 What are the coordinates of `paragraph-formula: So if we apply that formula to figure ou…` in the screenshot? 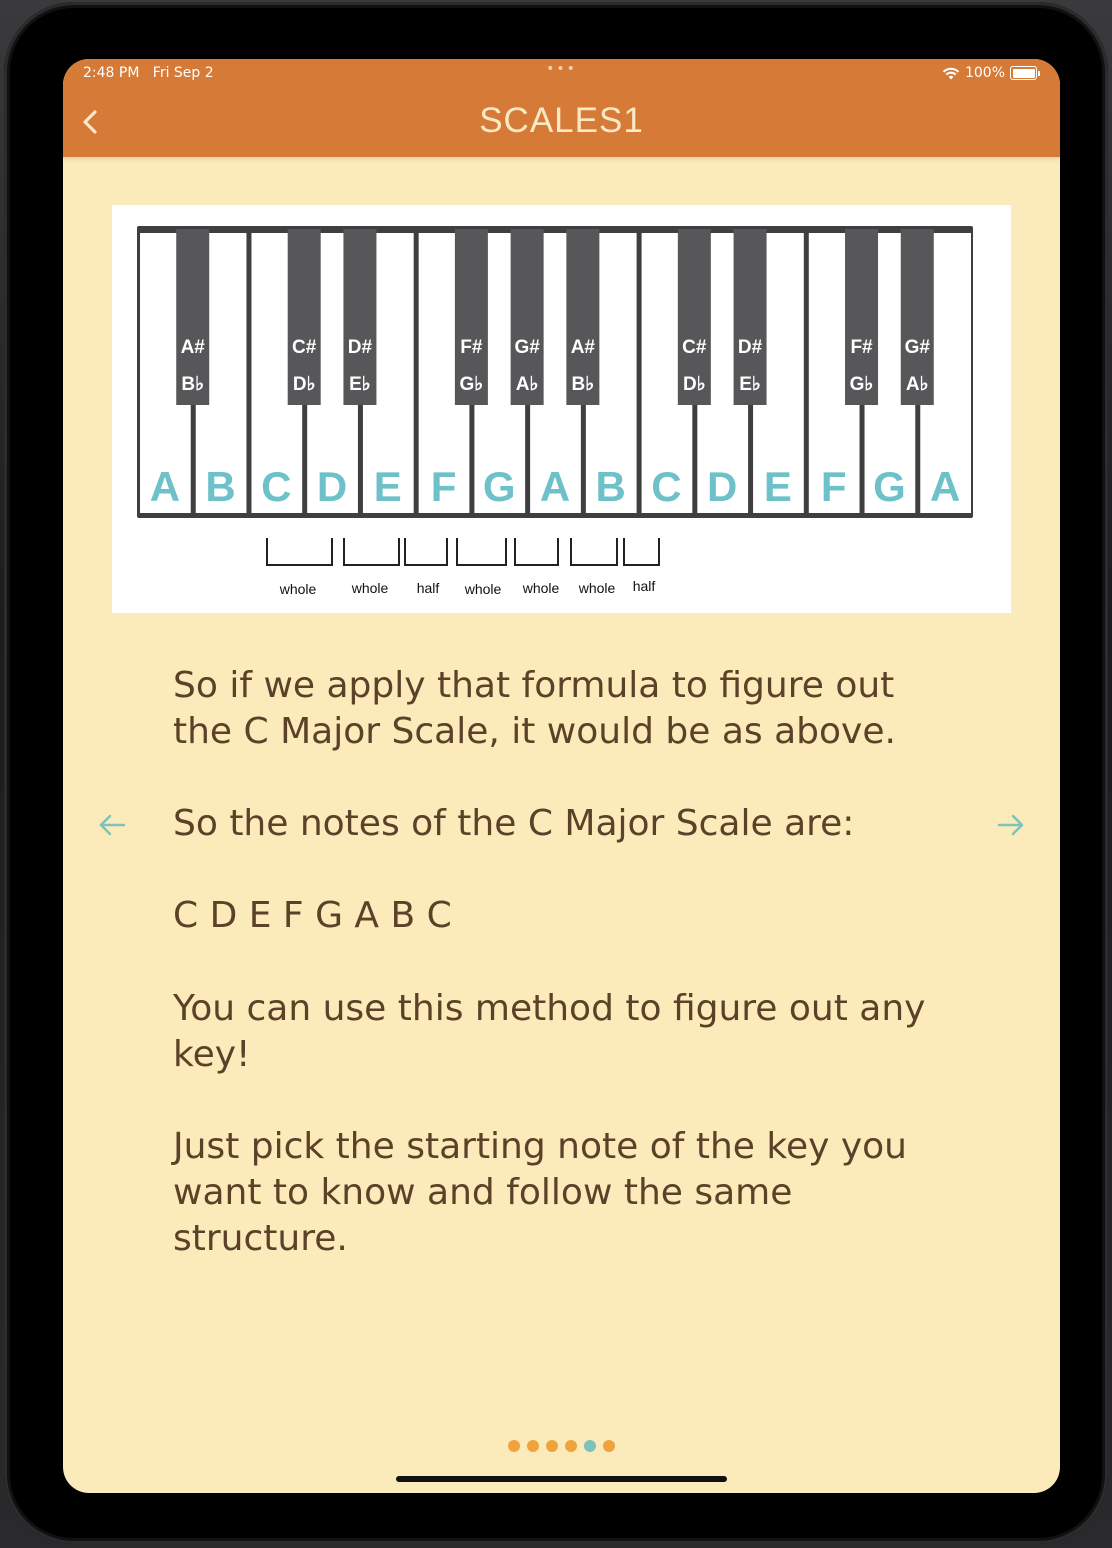 It's located at (534, 708).